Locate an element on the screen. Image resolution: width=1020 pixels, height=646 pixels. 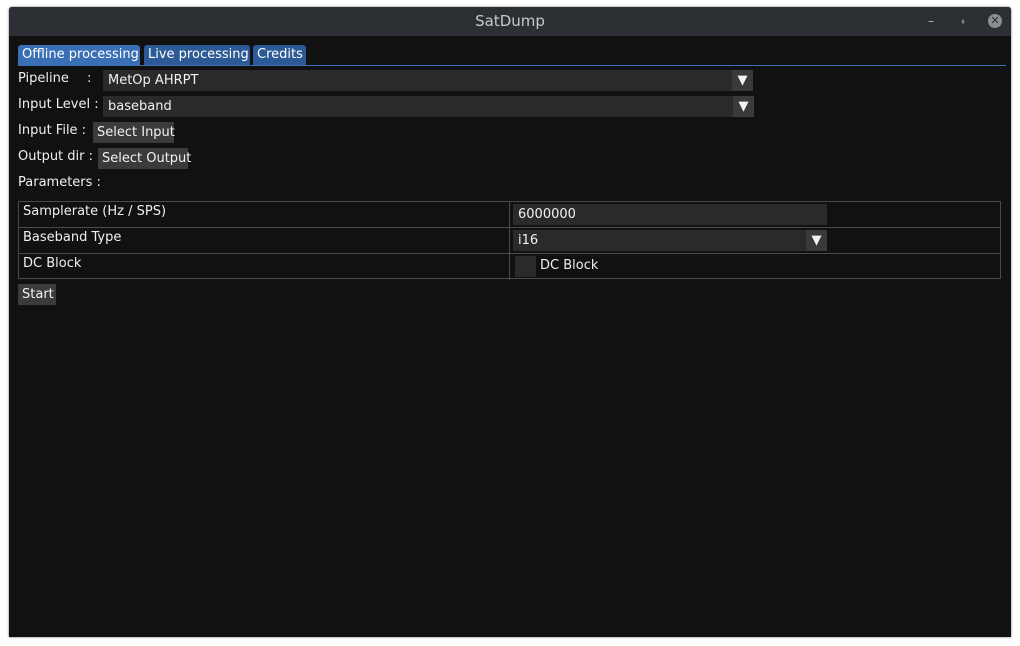
pipeline-label: Pipeline is located at coordinates (43, 78).